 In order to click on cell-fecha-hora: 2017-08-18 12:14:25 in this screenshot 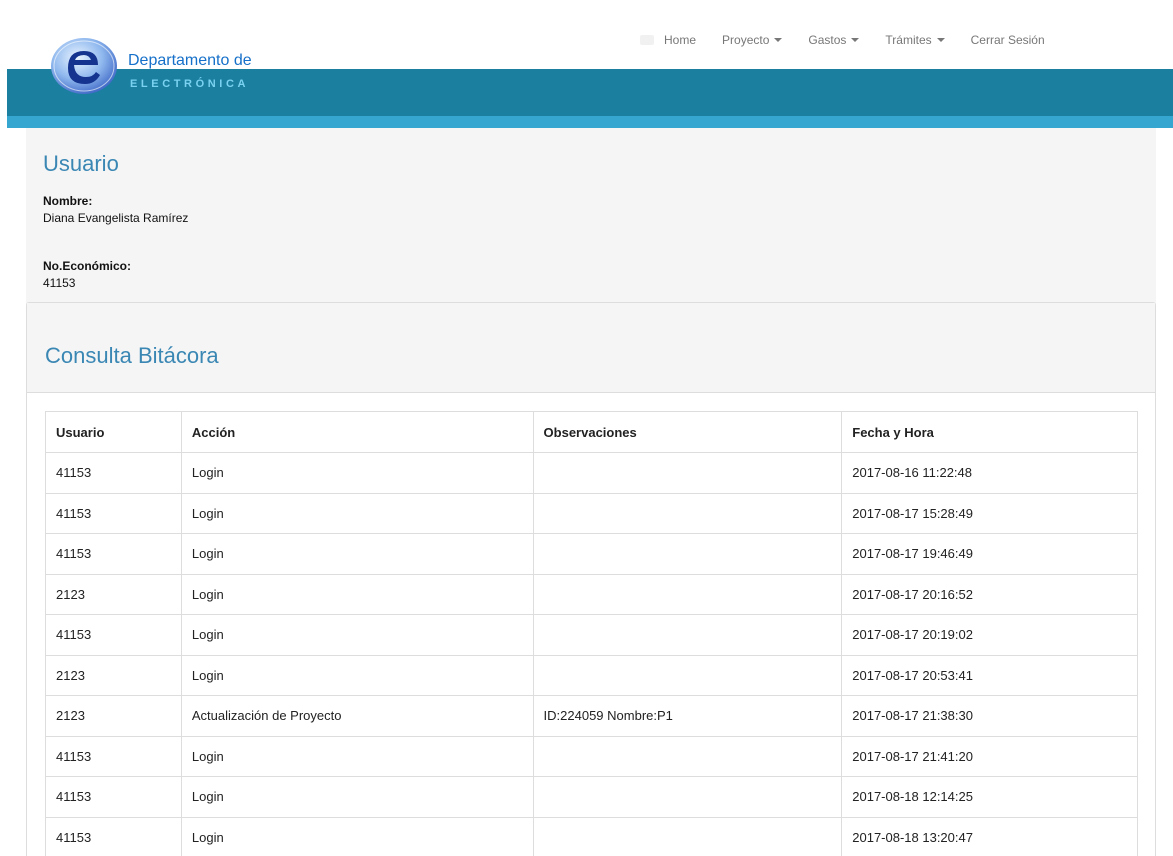, I will do `click(989, 797)`.